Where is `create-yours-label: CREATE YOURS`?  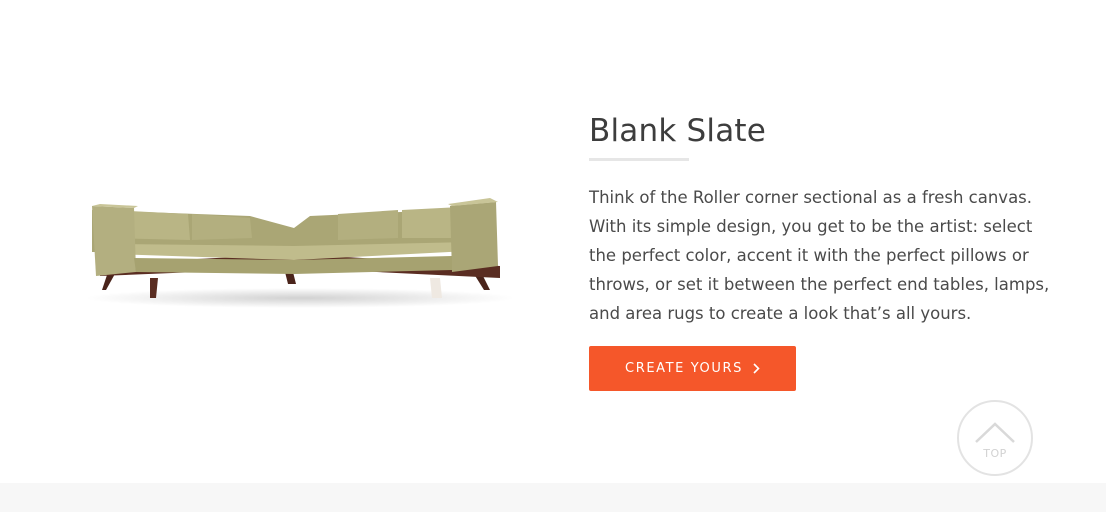 create-yours-label: CREATE YOURS is located at coordinates (684, 368).